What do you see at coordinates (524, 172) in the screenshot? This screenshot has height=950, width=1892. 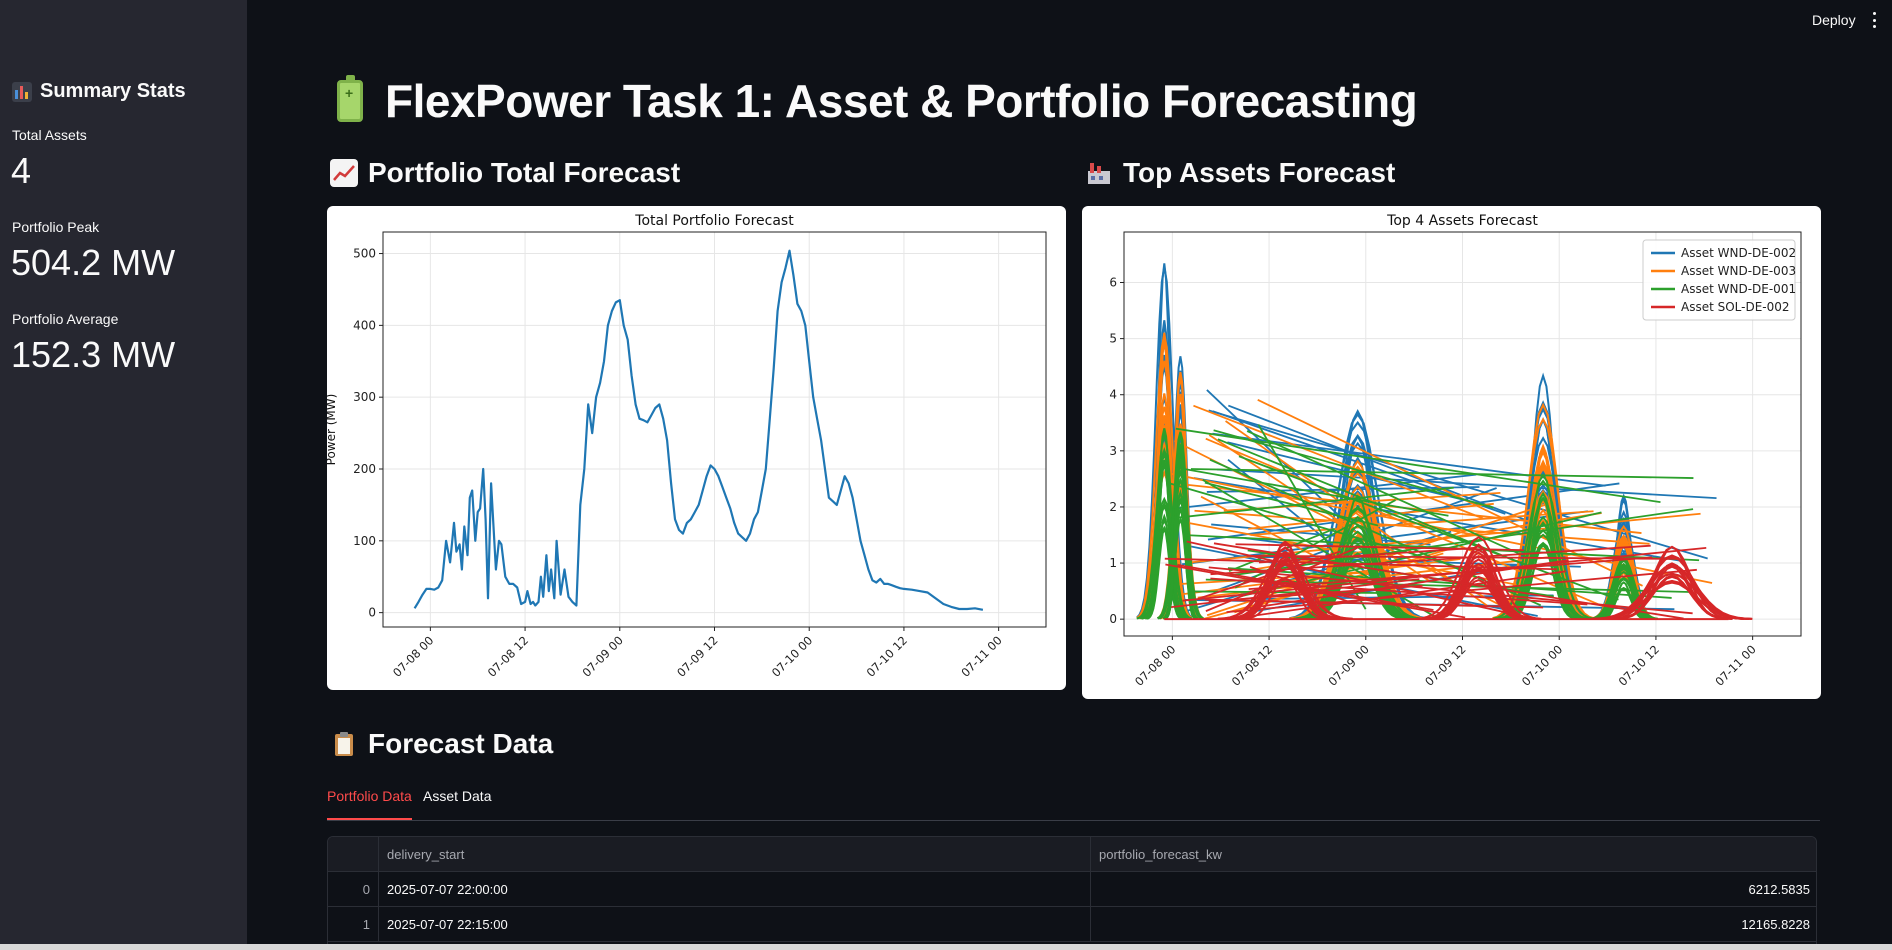 I see `portfolio-section-title: Portfolio Total Forecast` at bounding box center [524, 172].